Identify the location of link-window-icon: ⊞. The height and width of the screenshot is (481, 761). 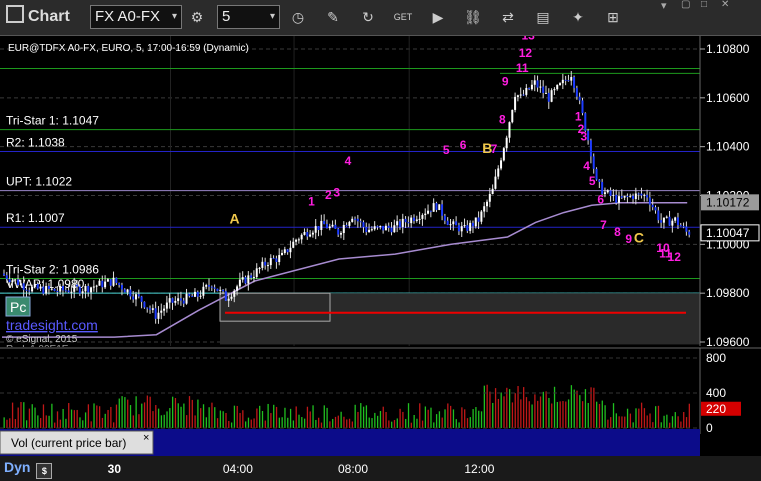
(613, 17).